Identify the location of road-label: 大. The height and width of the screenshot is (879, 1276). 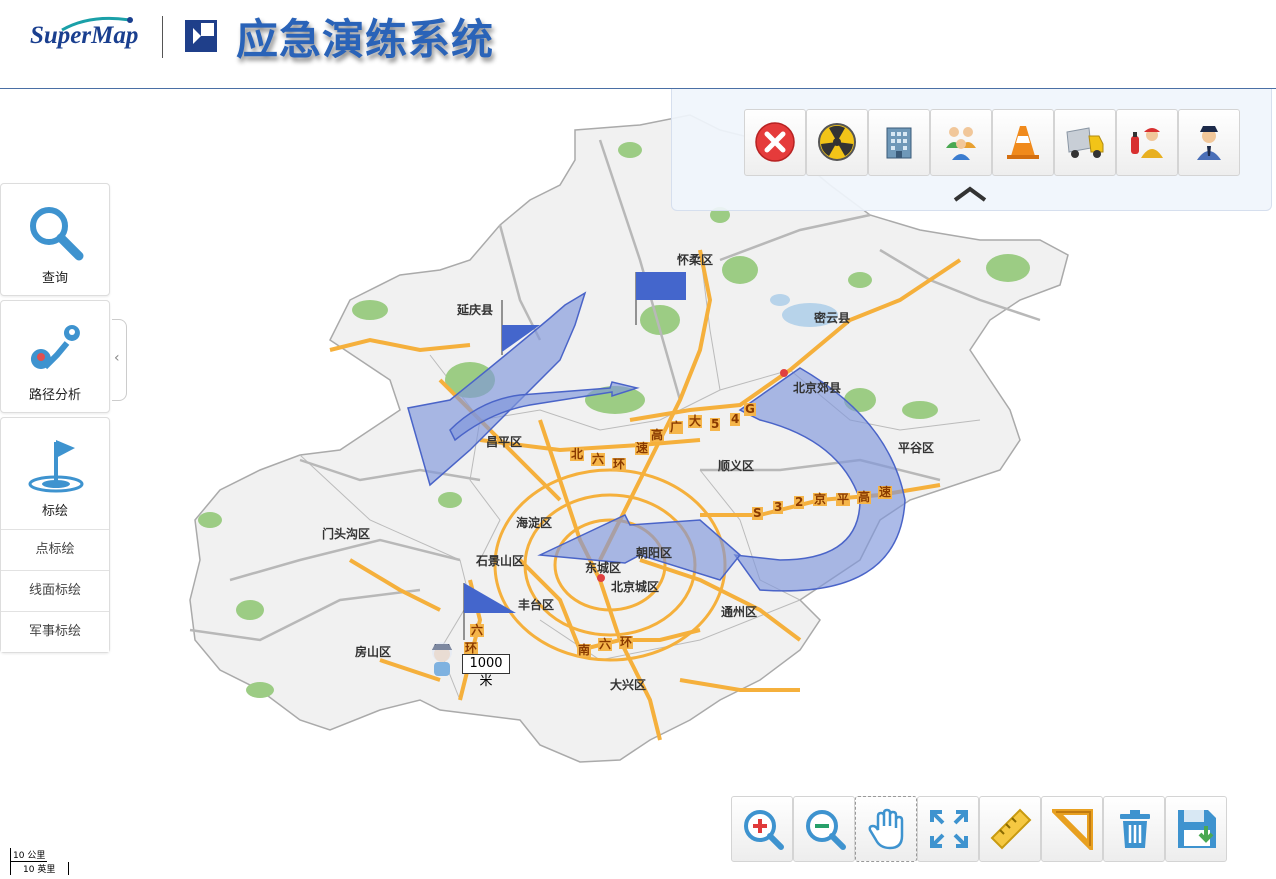
(695, 421).